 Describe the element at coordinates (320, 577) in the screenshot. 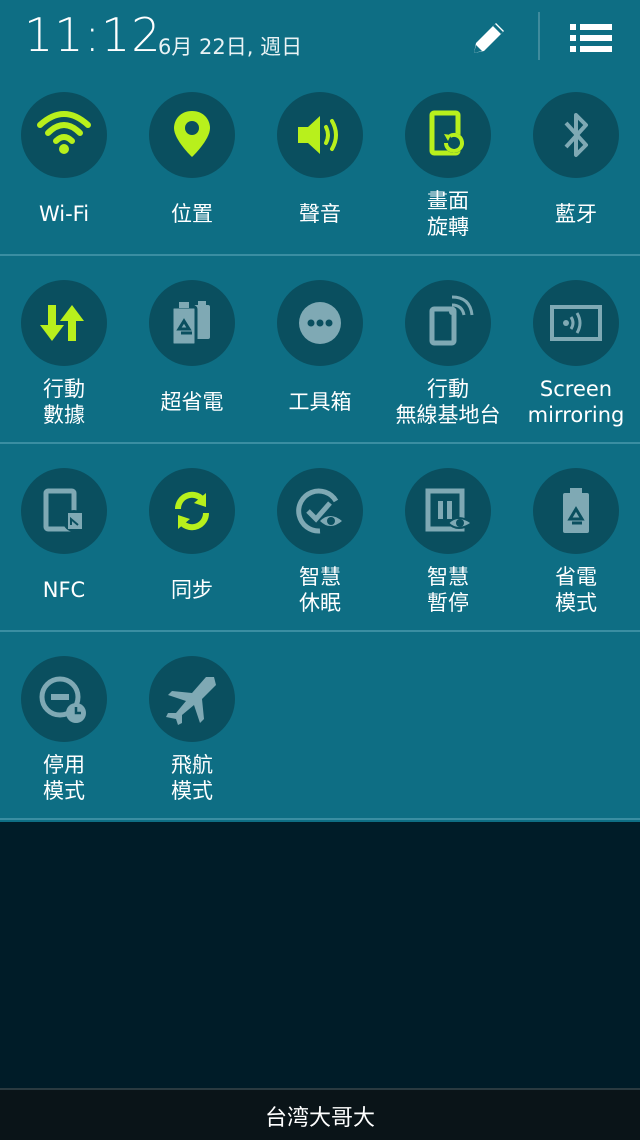

I see `toggle-label-line: 智慧` at that location.